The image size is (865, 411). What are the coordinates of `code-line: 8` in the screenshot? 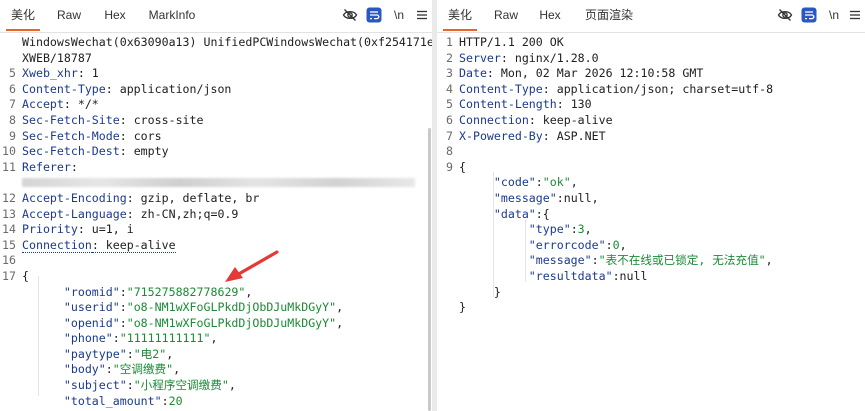 It's located at (651, 152).